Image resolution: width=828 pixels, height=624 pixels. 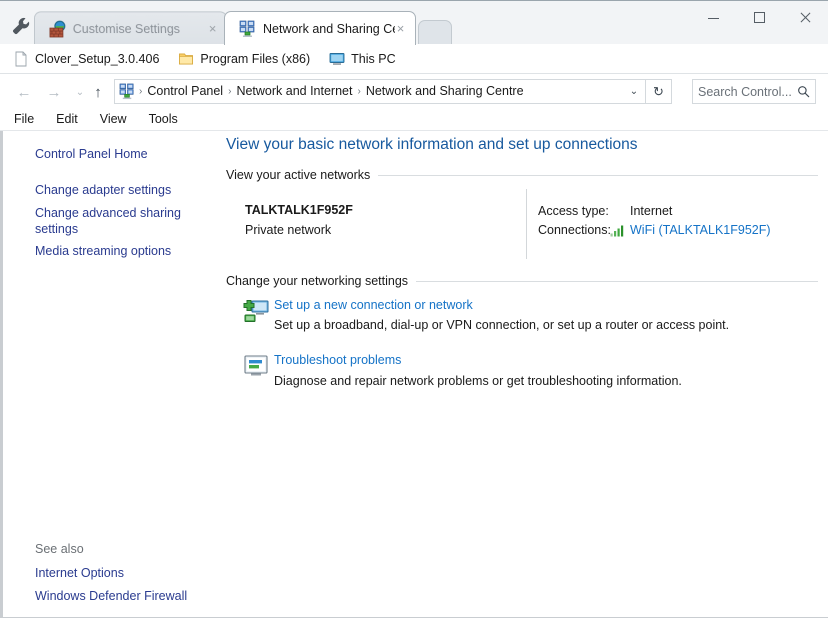 What do you see at coordinates (21, 26) in the screenshot?
I see `wrench-icon` at bounding box center [21, 26].